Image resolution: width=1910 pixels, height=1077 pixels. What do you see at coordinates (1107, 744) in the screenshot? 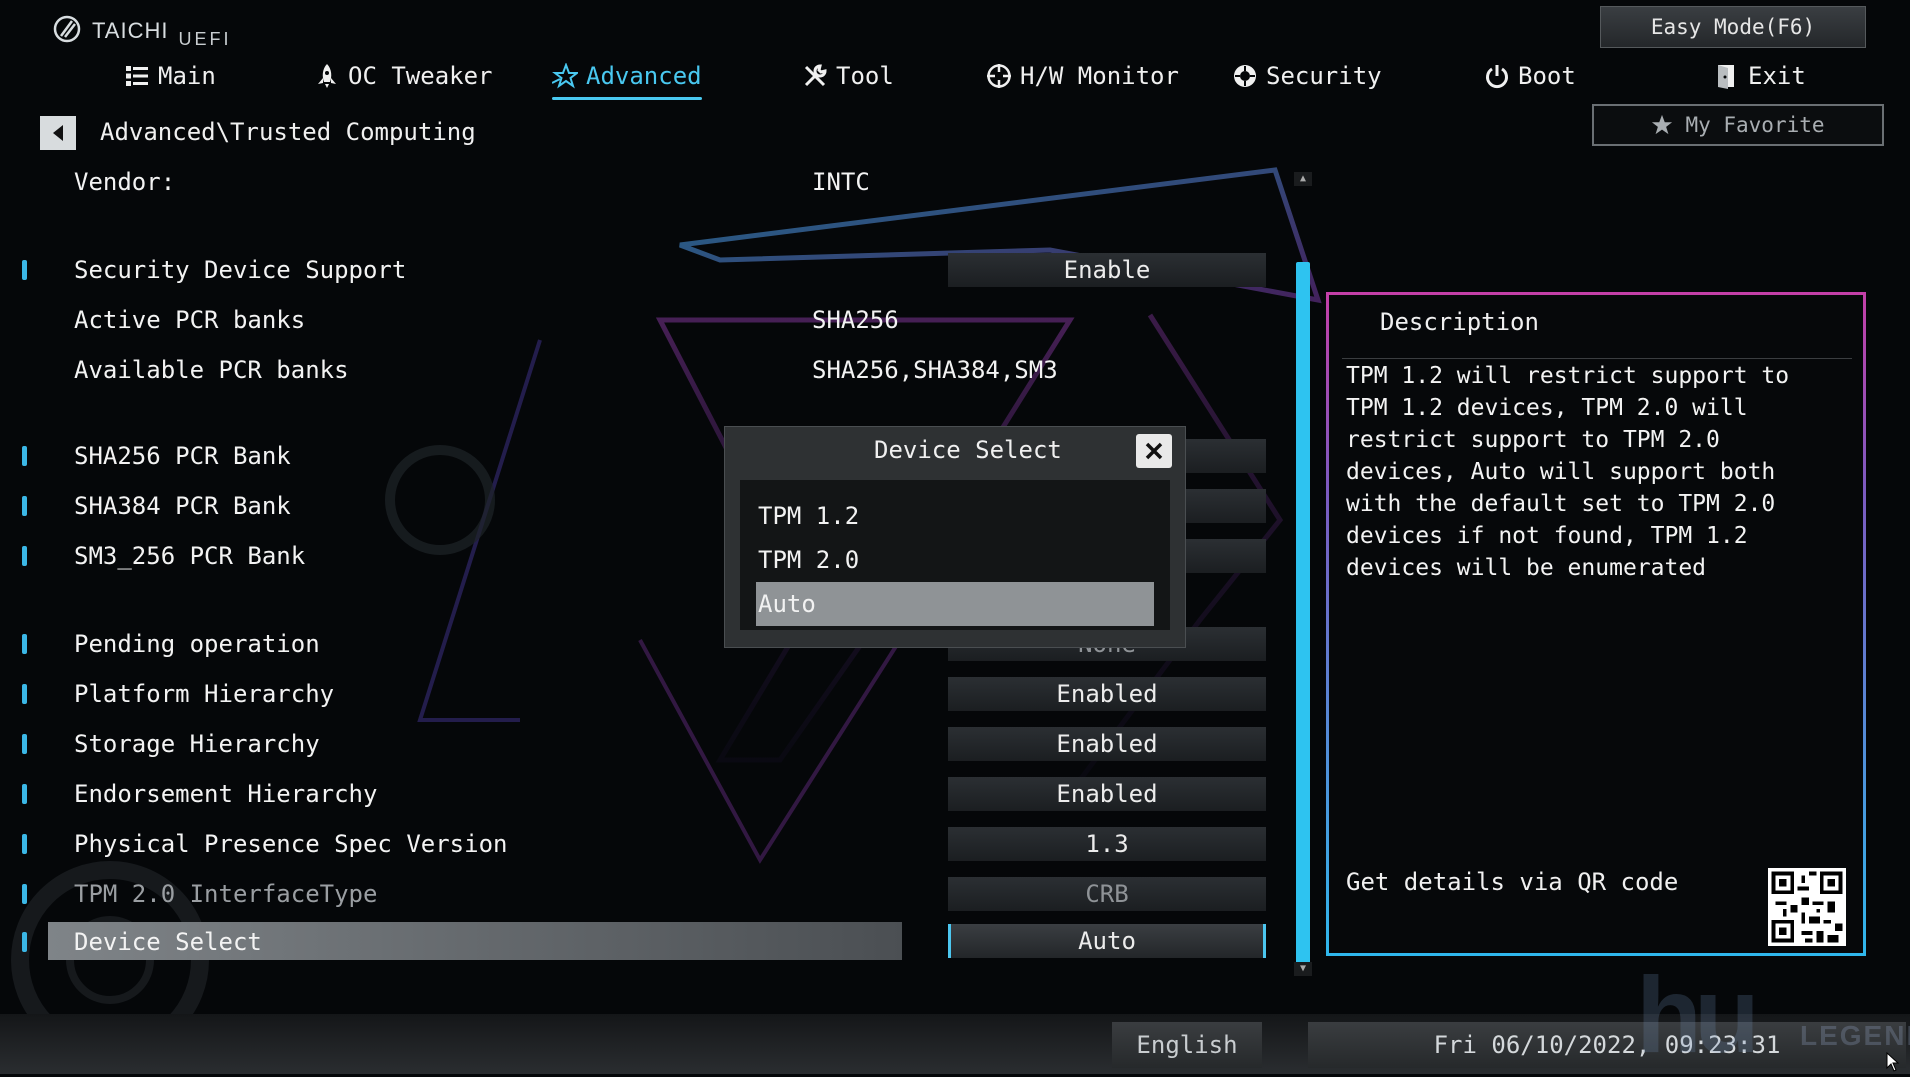
I see `storage-hierarchy-value: Enabled` at bounding box center [1107, 744].